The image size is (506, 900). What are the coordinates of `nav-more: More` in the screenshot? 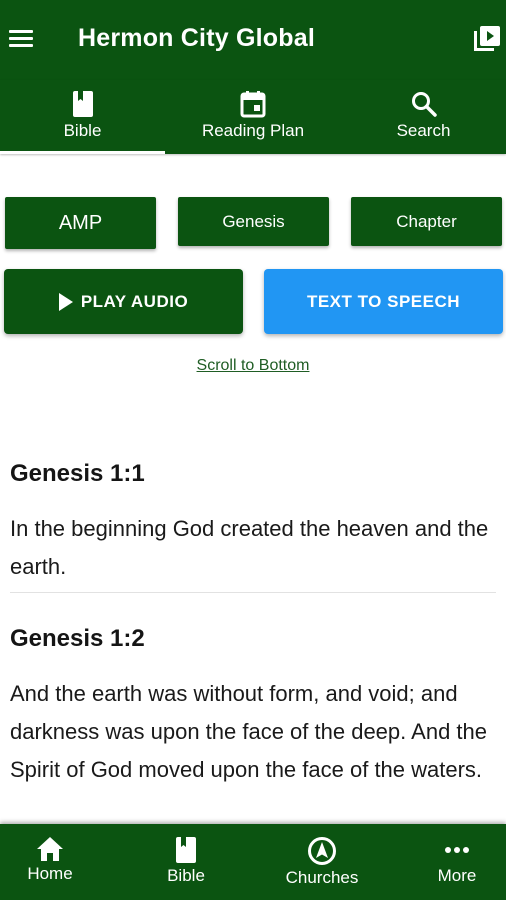 It's located at (457, 862).